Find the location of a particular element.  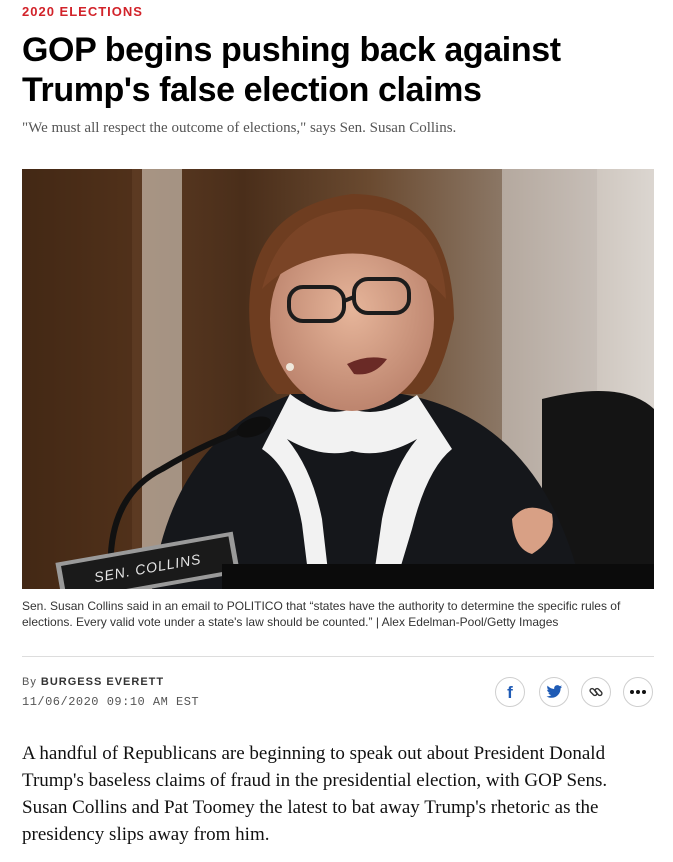

twitter-icon is located at coordinates (554, 691).